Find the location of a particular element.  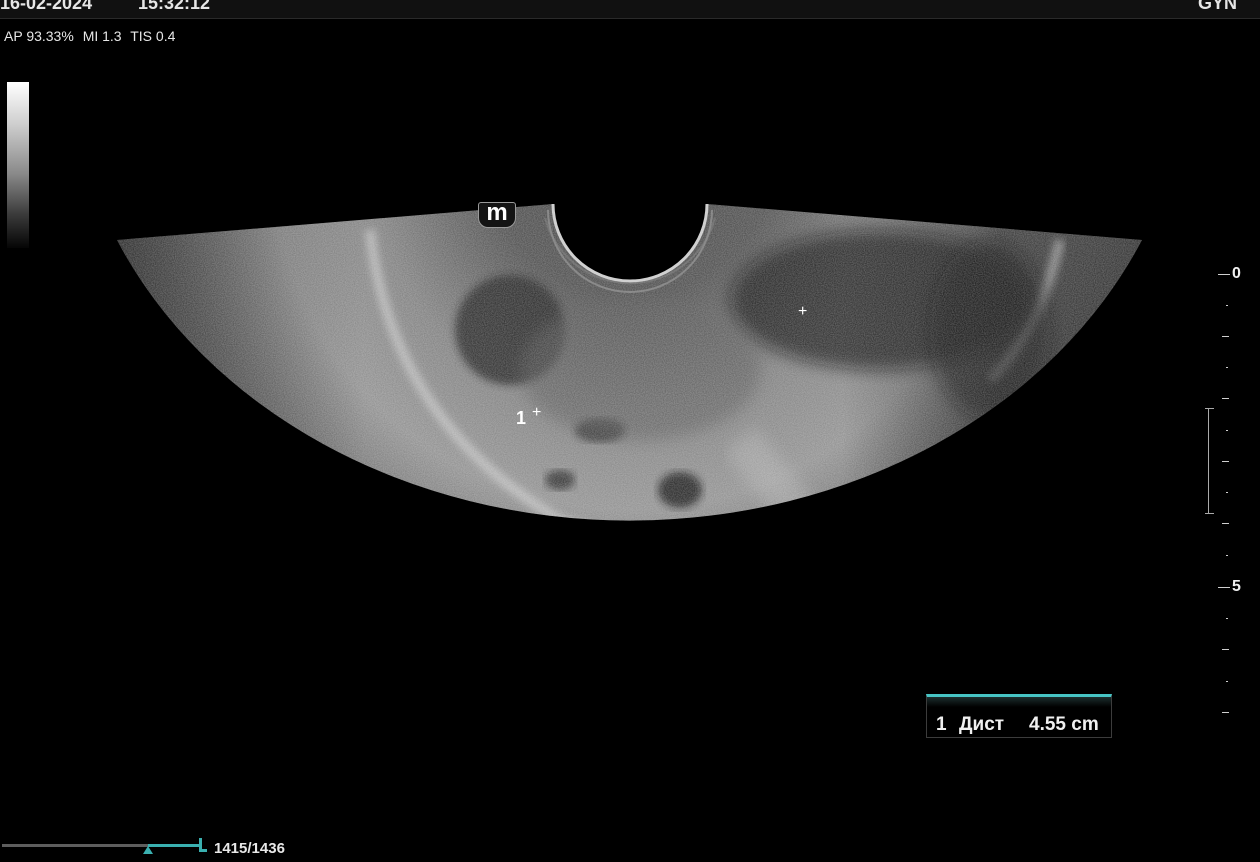

preset-label: GYN is located at coordinates (1217, 7).